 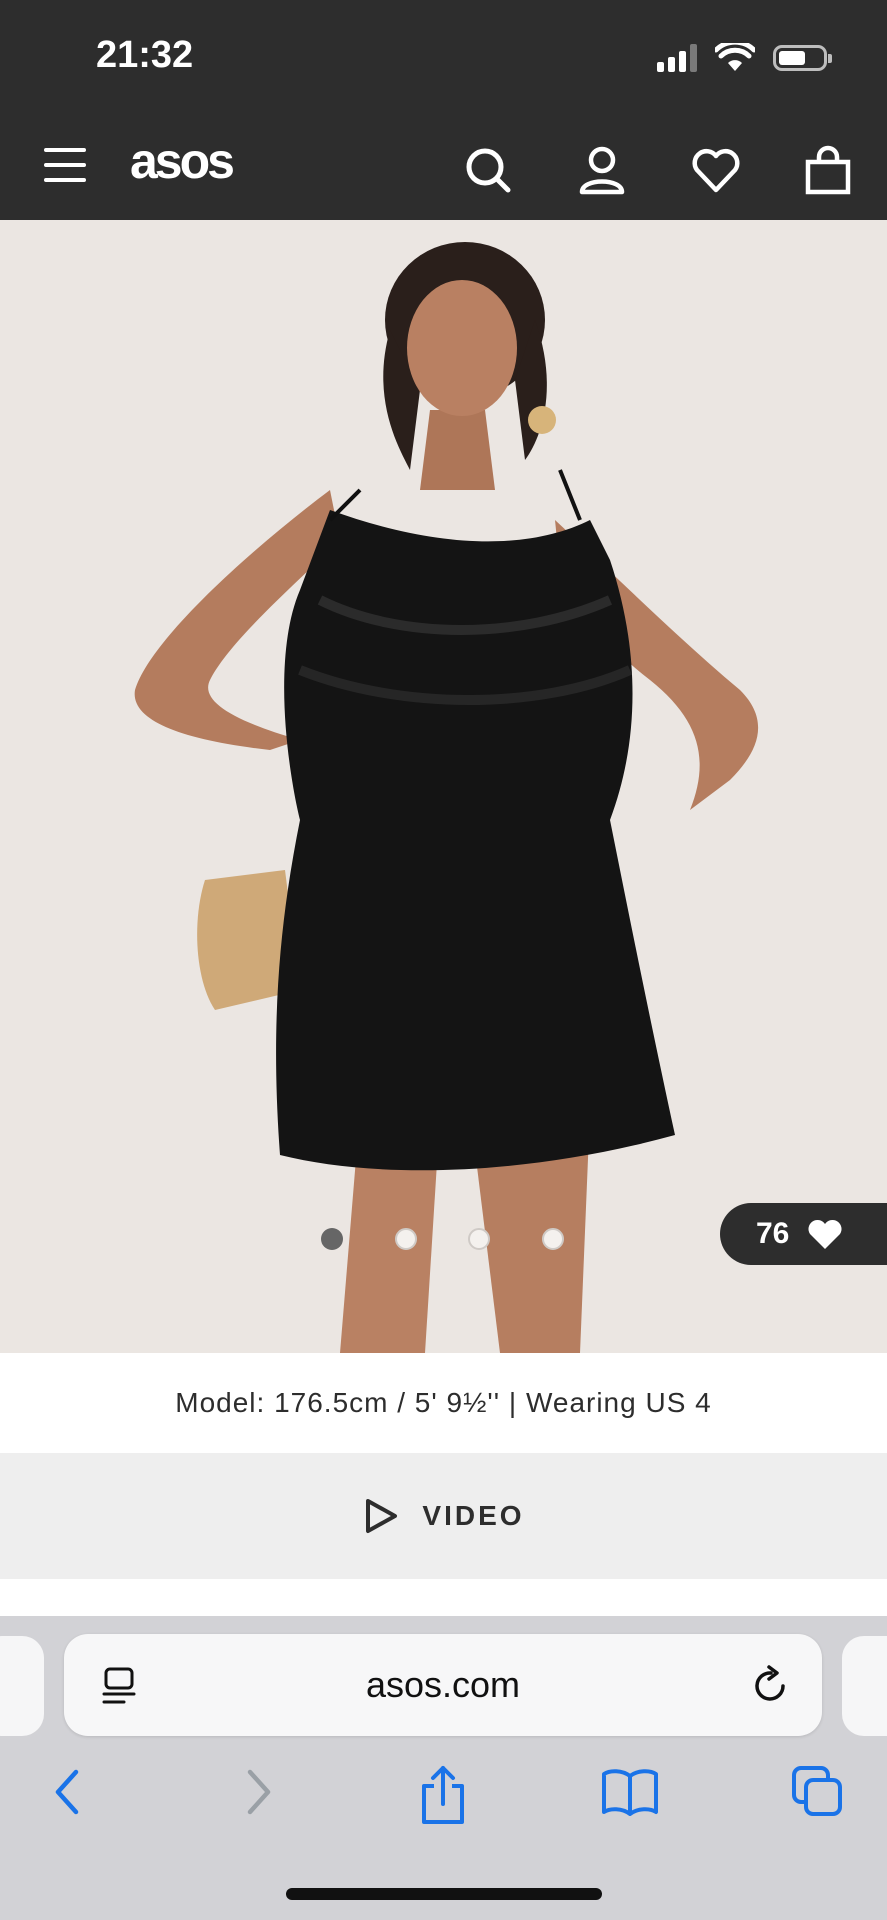 I want to click on video-button: VIDEO, so click(x=443, y=1516).